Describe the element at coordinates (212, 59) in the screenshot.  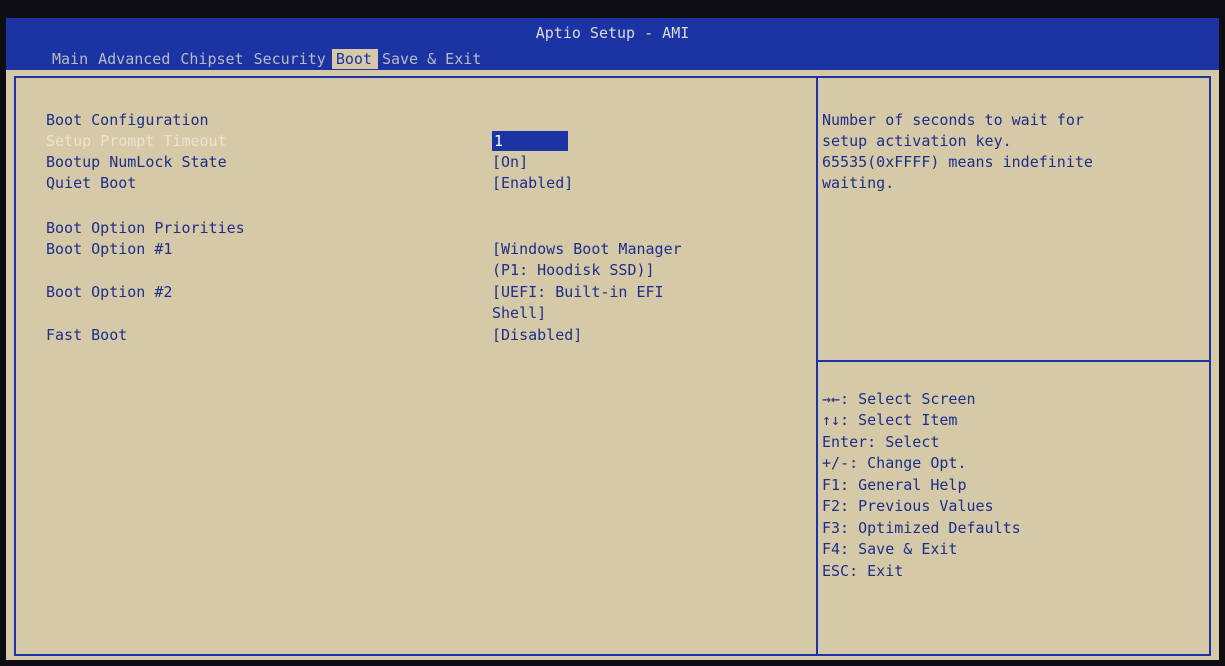
I see `tab-chipset: Chipset` at that location.